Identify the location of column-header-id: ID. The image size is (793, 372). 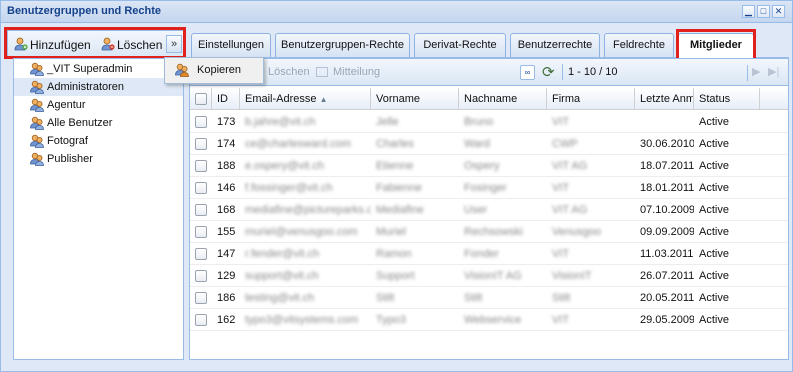
(226, 99).